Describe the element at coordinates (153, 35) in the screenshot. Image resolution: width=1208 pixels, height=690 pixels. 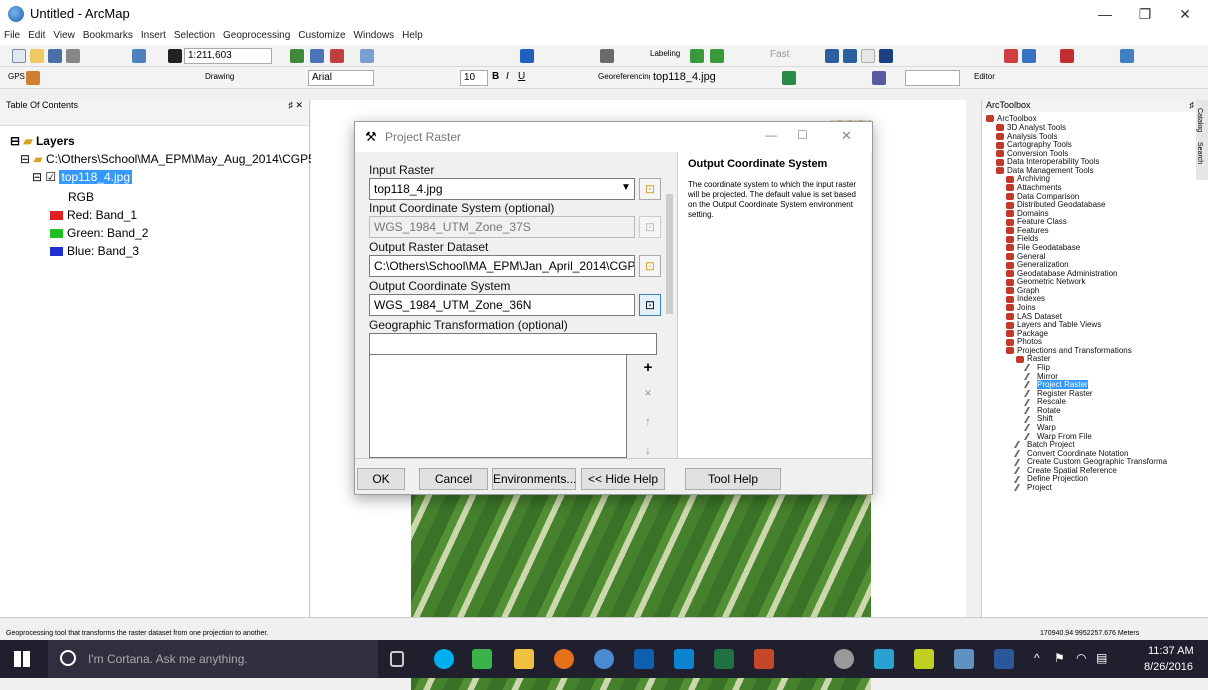
I see `menu-insert: Insert` at that location.